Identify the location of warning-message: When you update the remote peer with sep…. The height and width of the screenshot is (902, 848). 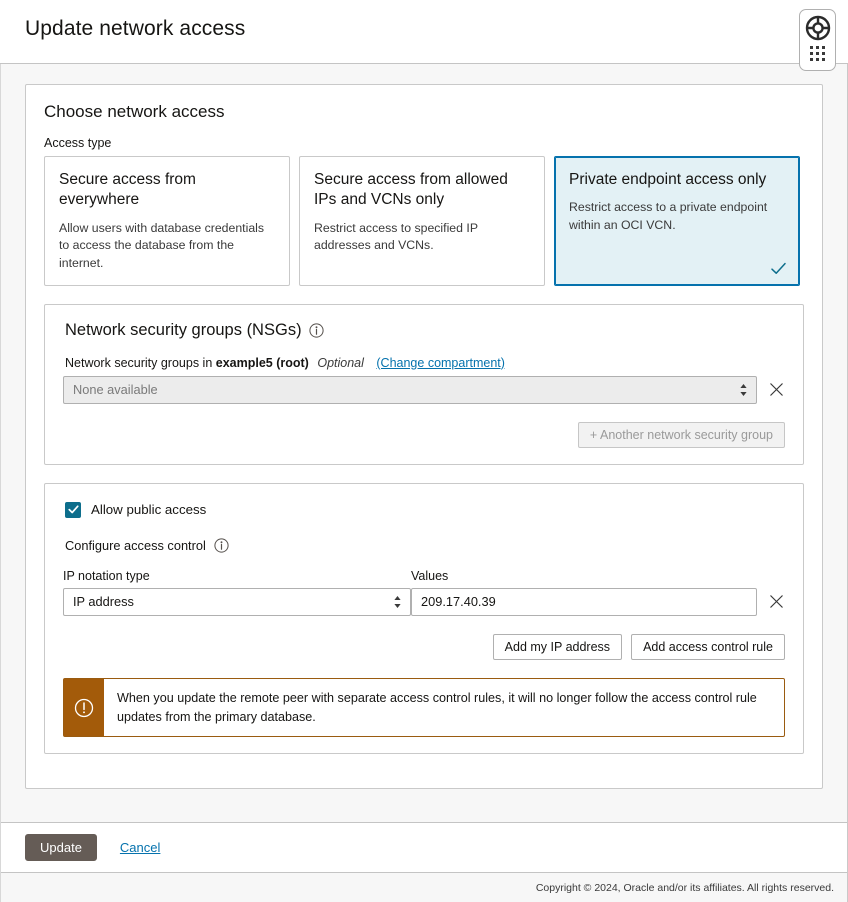
(437, 707).